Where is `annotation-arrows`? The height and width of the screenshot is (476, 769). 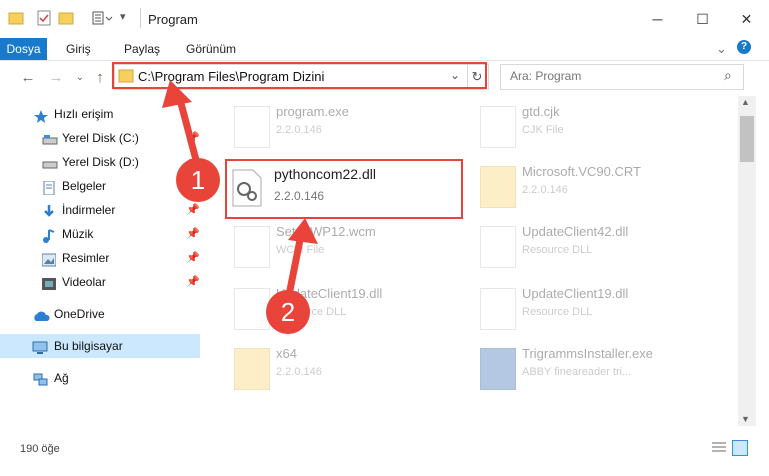 annotation-arrows is located at coordinates (240, 190).